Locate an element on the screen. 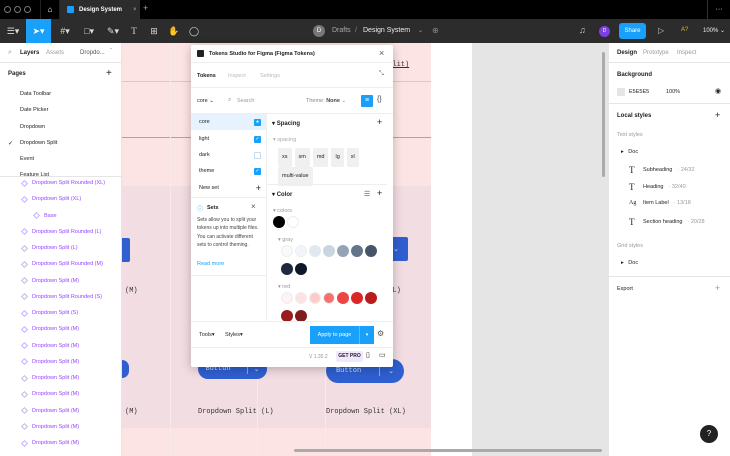 The width and height of the screenshot is (730, 456). page-item-current: Dropdown Split is located at coordinates (38, 143).